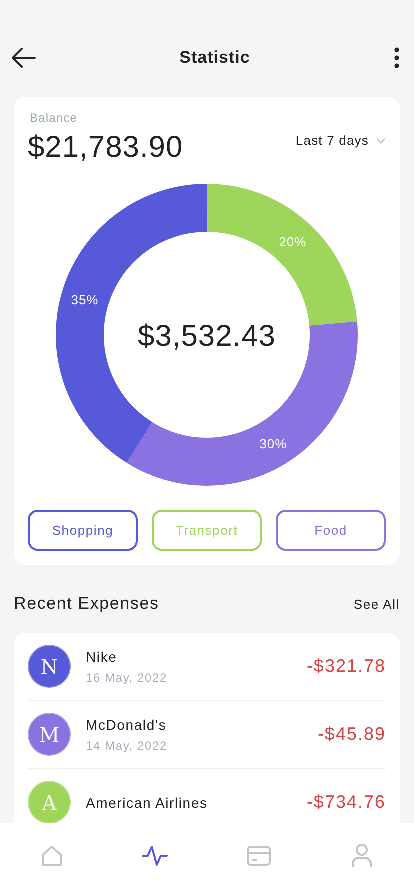  I want to click on merchant-avatar: M, so click(49, 734).